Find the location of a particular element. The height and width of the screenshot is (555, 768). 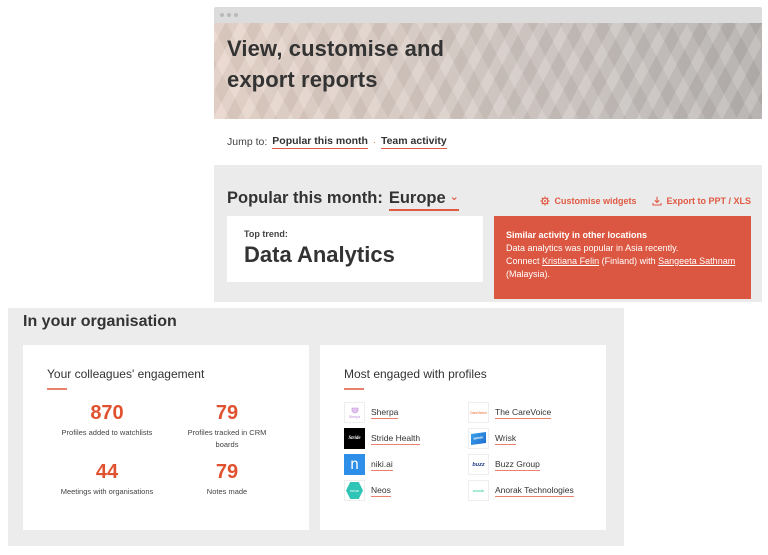

popular-heading-label: Popular this month: is located at coordinates (305, 198).